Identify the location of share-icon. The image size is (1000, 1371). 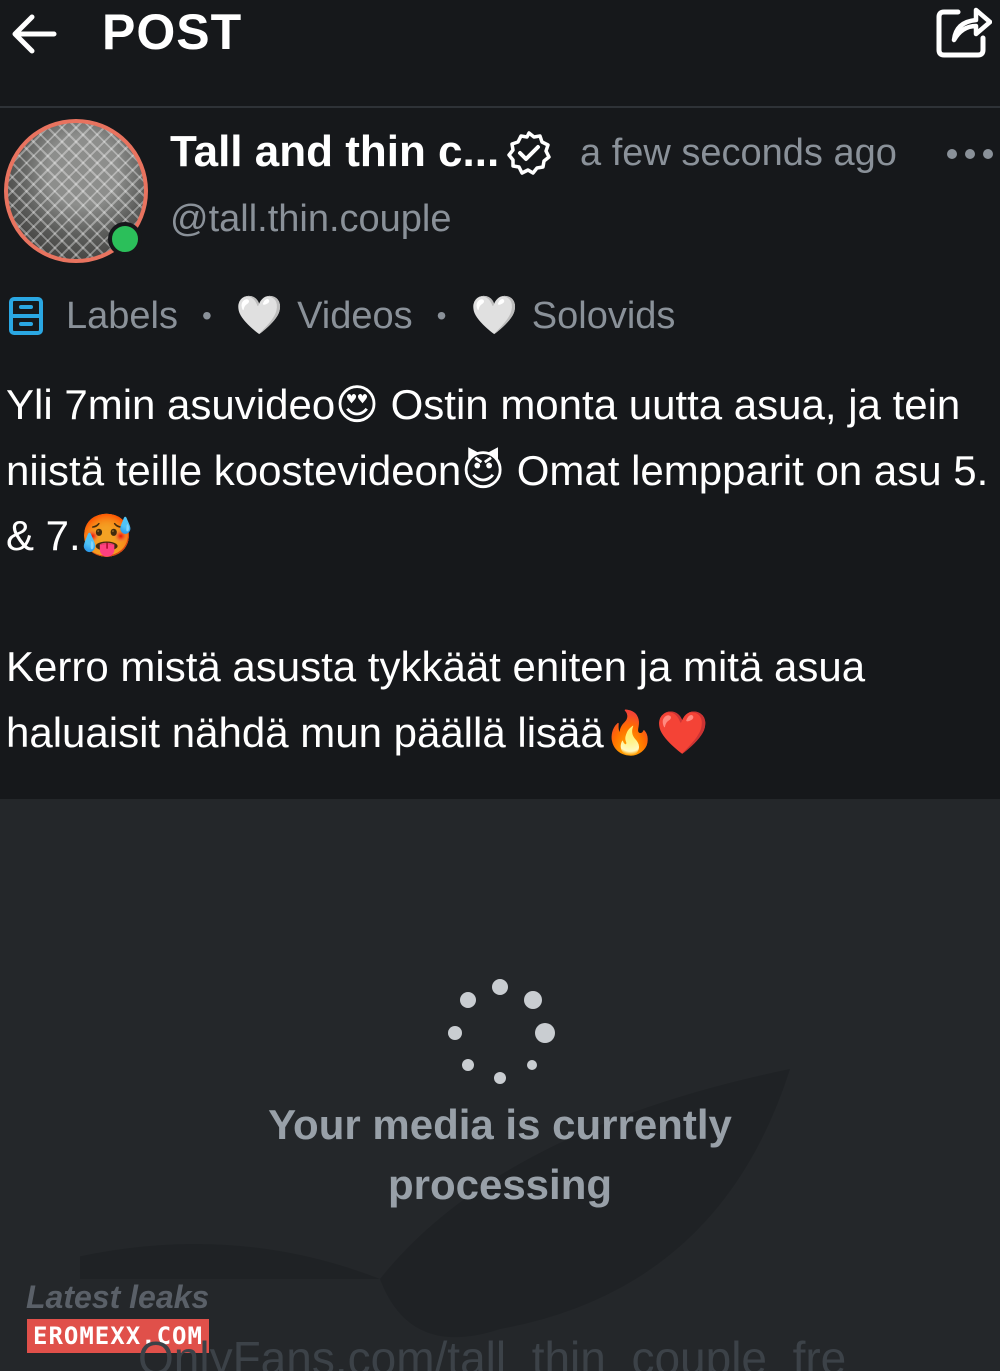
(964, 32).